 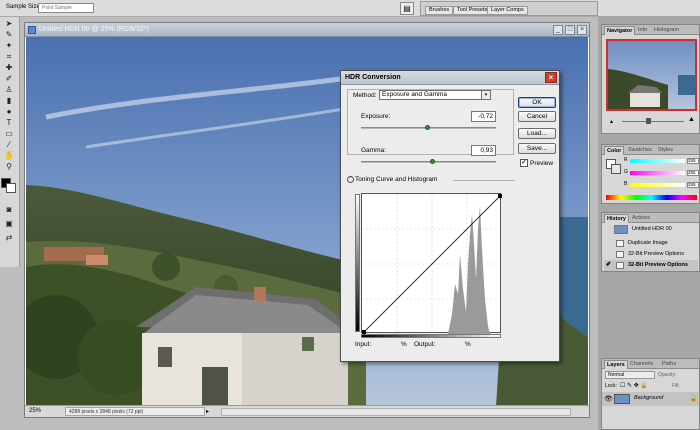 I want to click on fill-label: Fill:, so click(x=676, y=386).